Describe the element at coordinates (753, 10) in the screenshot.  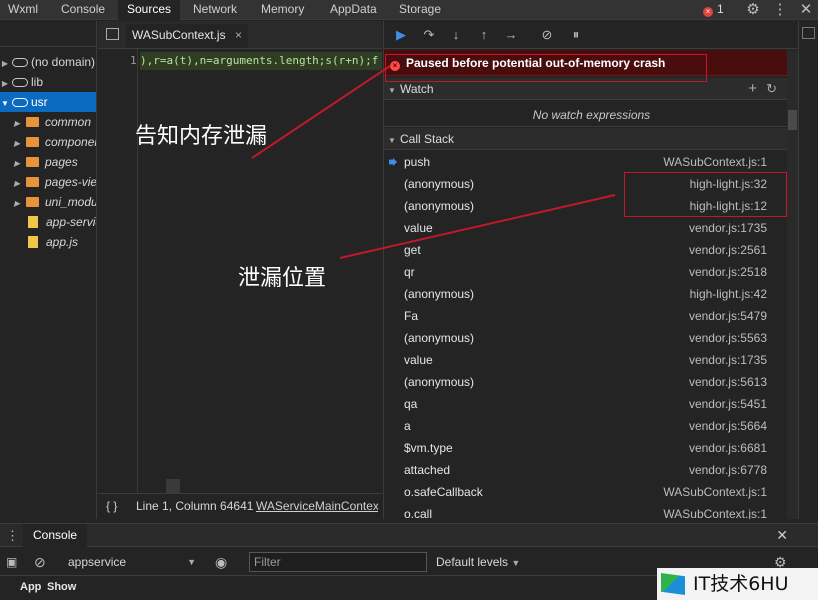
I see `gear-icon: ⚙` at that location.